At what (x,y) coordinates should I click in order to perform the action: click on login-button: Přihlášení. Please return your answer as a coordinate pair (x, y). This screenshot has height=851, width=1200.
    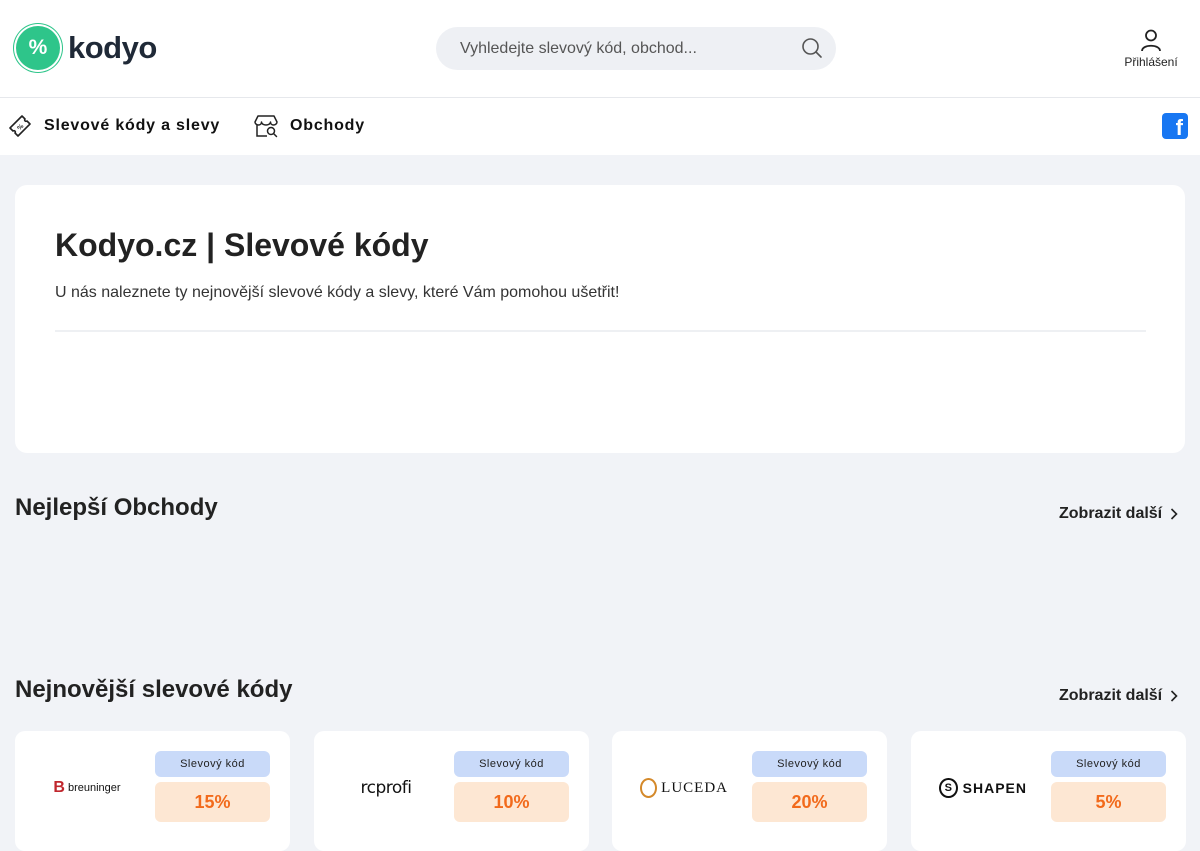
    Looking at the image, I should click on (1151, 48).